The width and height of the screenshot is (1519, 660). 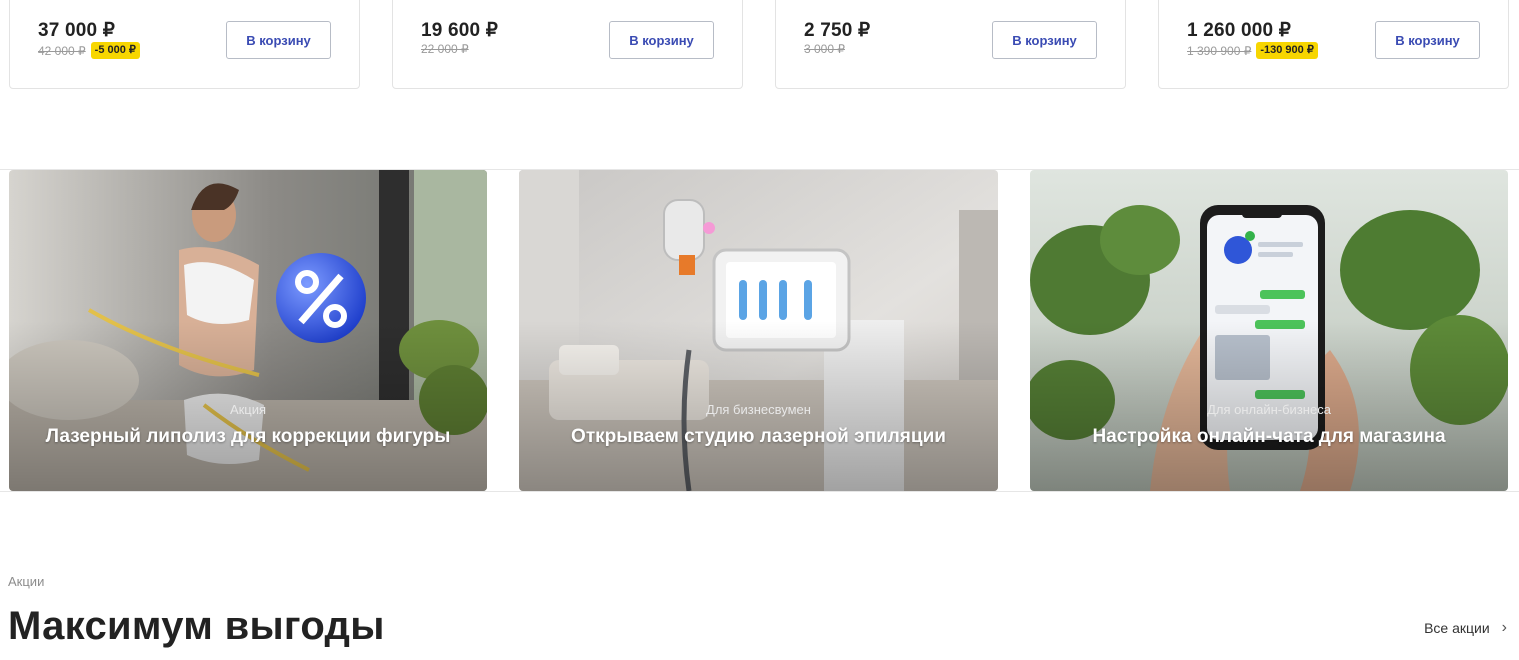 I want to click on product-old-price: 22 000 ₽, so click(x=445, y=49).